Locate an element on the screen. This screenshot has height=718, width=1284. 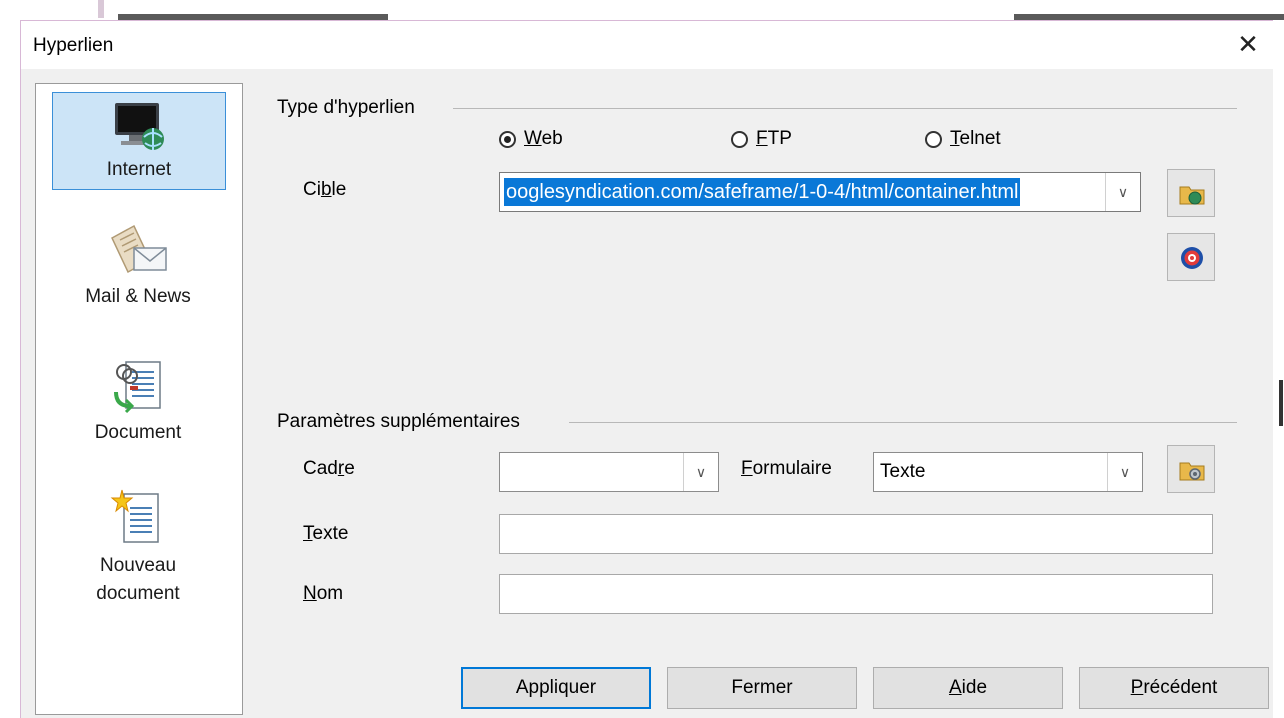
sidebar-item-mail-news: Mail & News is located at coordinates (138, 270).